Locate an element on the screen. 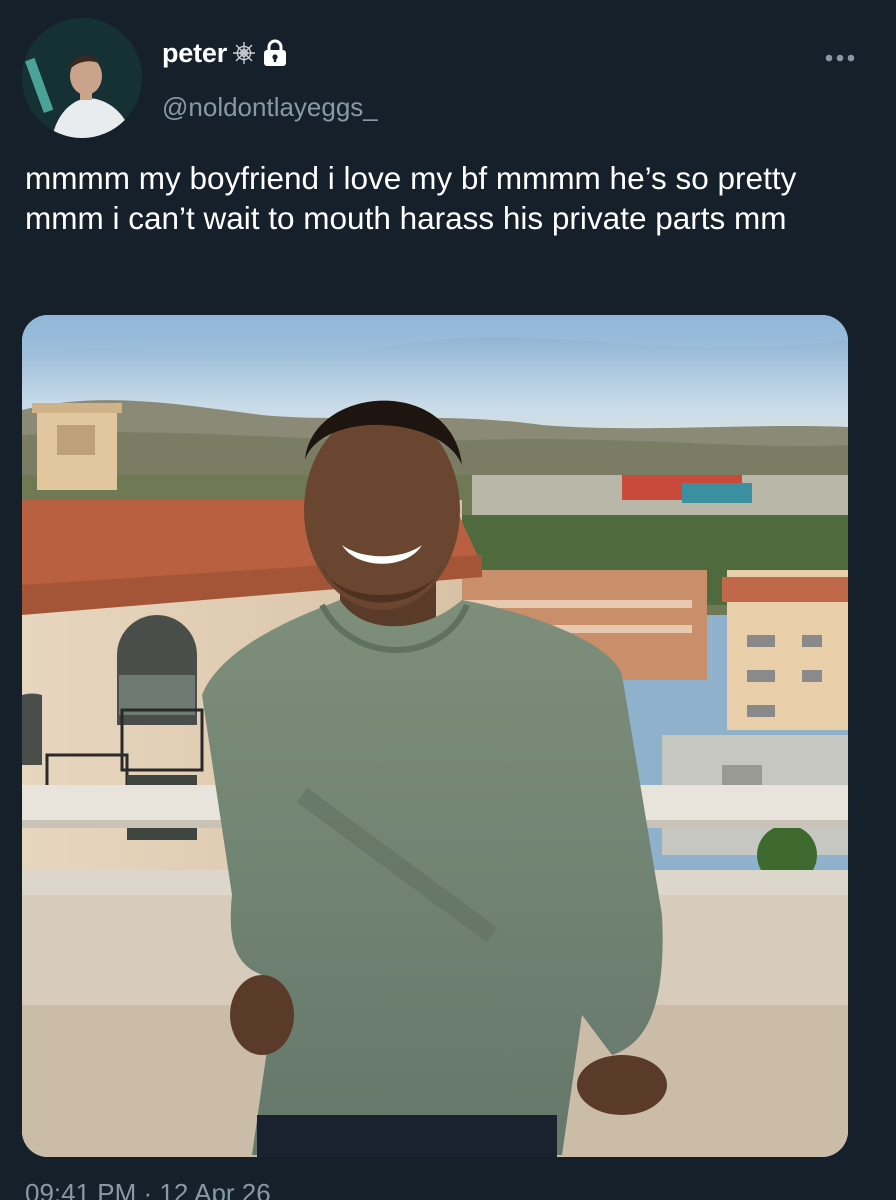  display-name: peter is located at coordinates (194, 53).